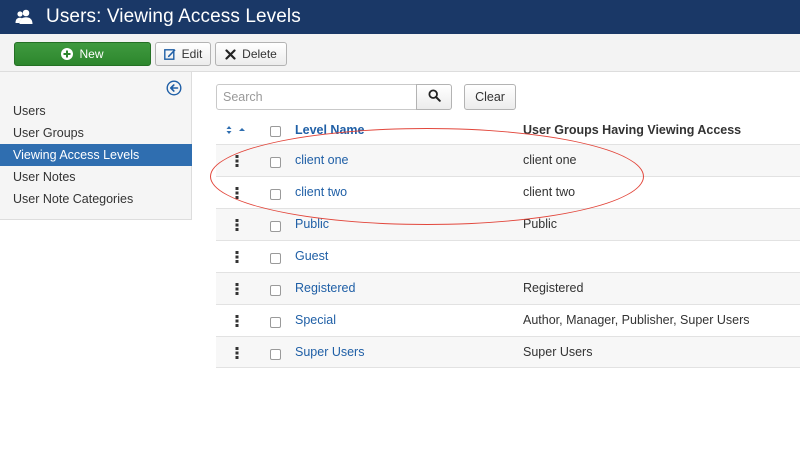 The width and height of the screenshot is (800, 450). What do you see at coordinates (325, 288) in the screenshot?
I see `level-name-link: Registered` at bounding box center [325, 288].